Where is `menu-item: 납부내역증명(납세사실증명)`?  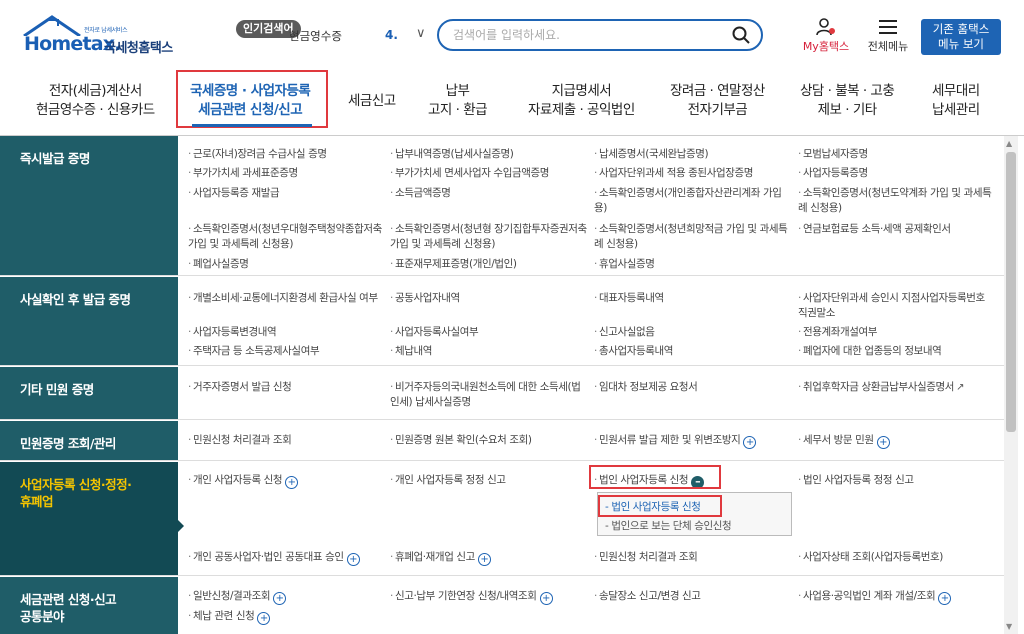
menu-item: 납부내역증명(납세사실증명) is located at coordinates (489, 154).